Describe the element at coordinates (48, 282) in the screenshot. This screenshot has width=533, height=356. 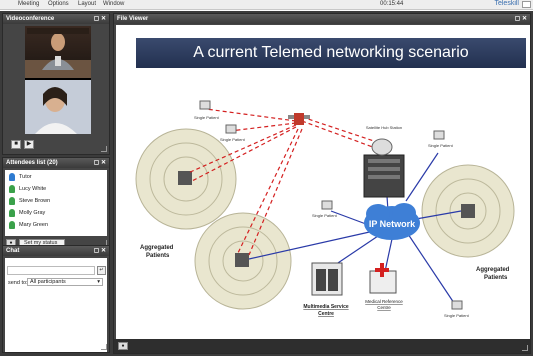
I see `send-to-value: All participants` at that location.